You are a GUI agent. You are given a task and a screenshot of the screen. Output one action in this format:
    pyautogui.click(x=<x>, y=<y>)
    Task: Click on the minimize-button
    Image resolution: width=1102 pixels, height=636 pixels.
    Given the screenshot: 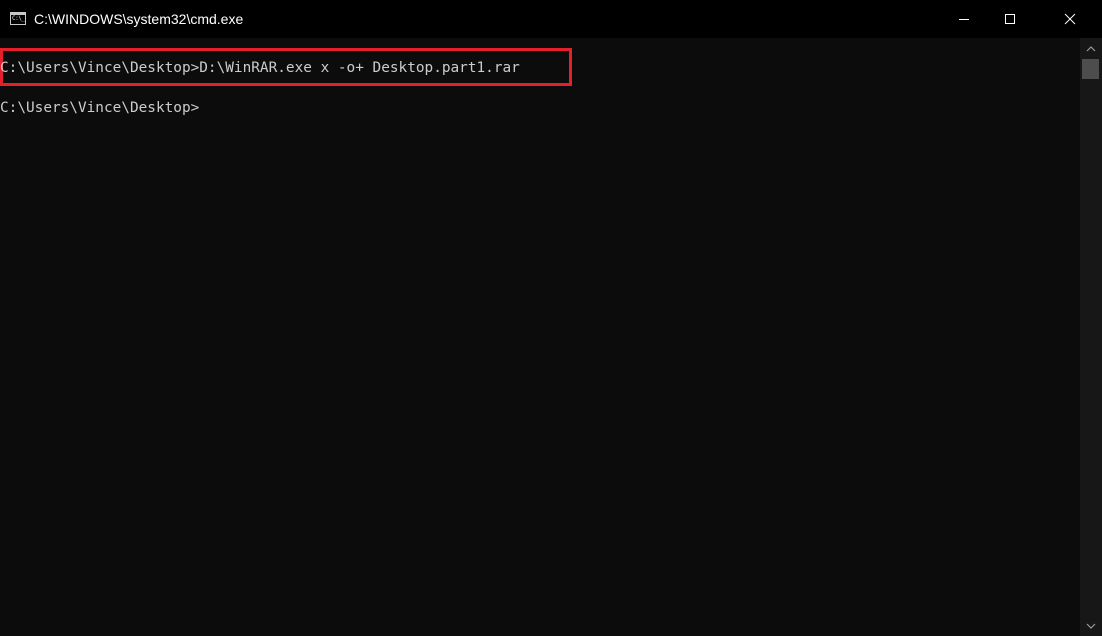 What is the action you would take?
    pyautogui.click(x=964, y=19)
    